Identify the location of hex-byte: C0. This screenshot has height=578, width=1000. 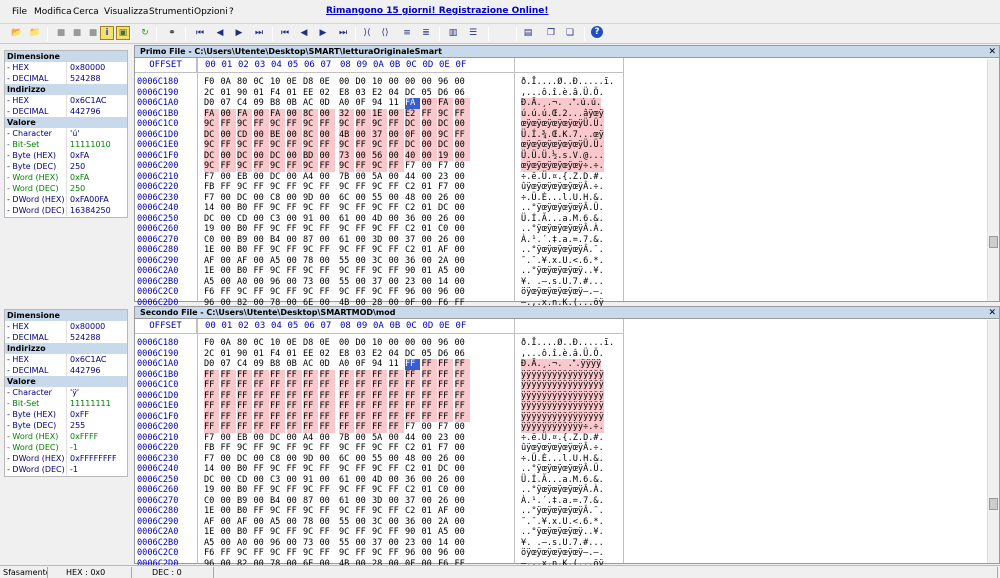
(445, 490).